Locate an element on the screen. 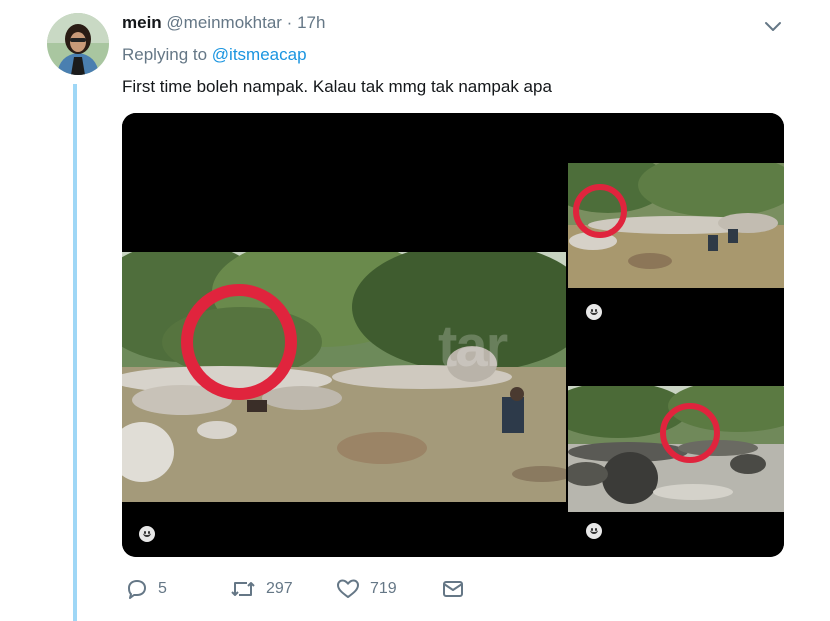 This screenshot has width=830, height=621. tweet-actions: 5 297 719 is located at coordinates (322, 589).